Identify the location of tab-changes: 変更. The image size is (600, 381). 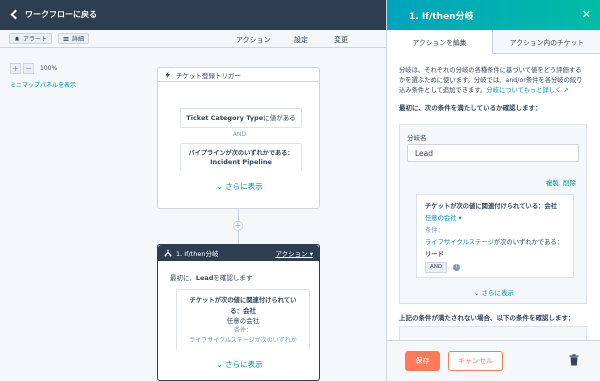
(341, 40).